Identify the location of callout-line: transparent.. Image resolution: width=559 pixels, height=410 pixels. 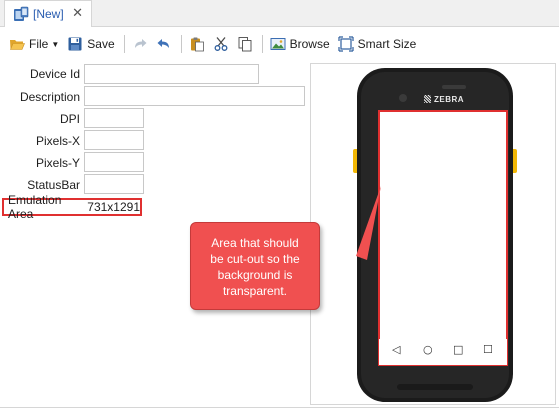
(255, 291).